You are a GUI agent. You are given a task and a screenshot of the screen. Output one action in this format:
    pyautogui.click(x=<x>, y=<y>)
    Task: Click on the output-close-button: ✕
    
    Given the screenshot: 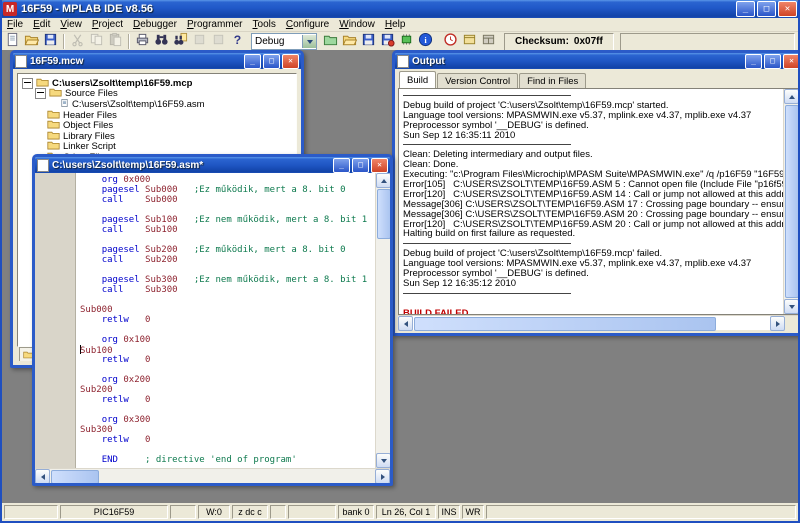 What is the action you would take?
    pyautogui.click(x=790, y=61)
    